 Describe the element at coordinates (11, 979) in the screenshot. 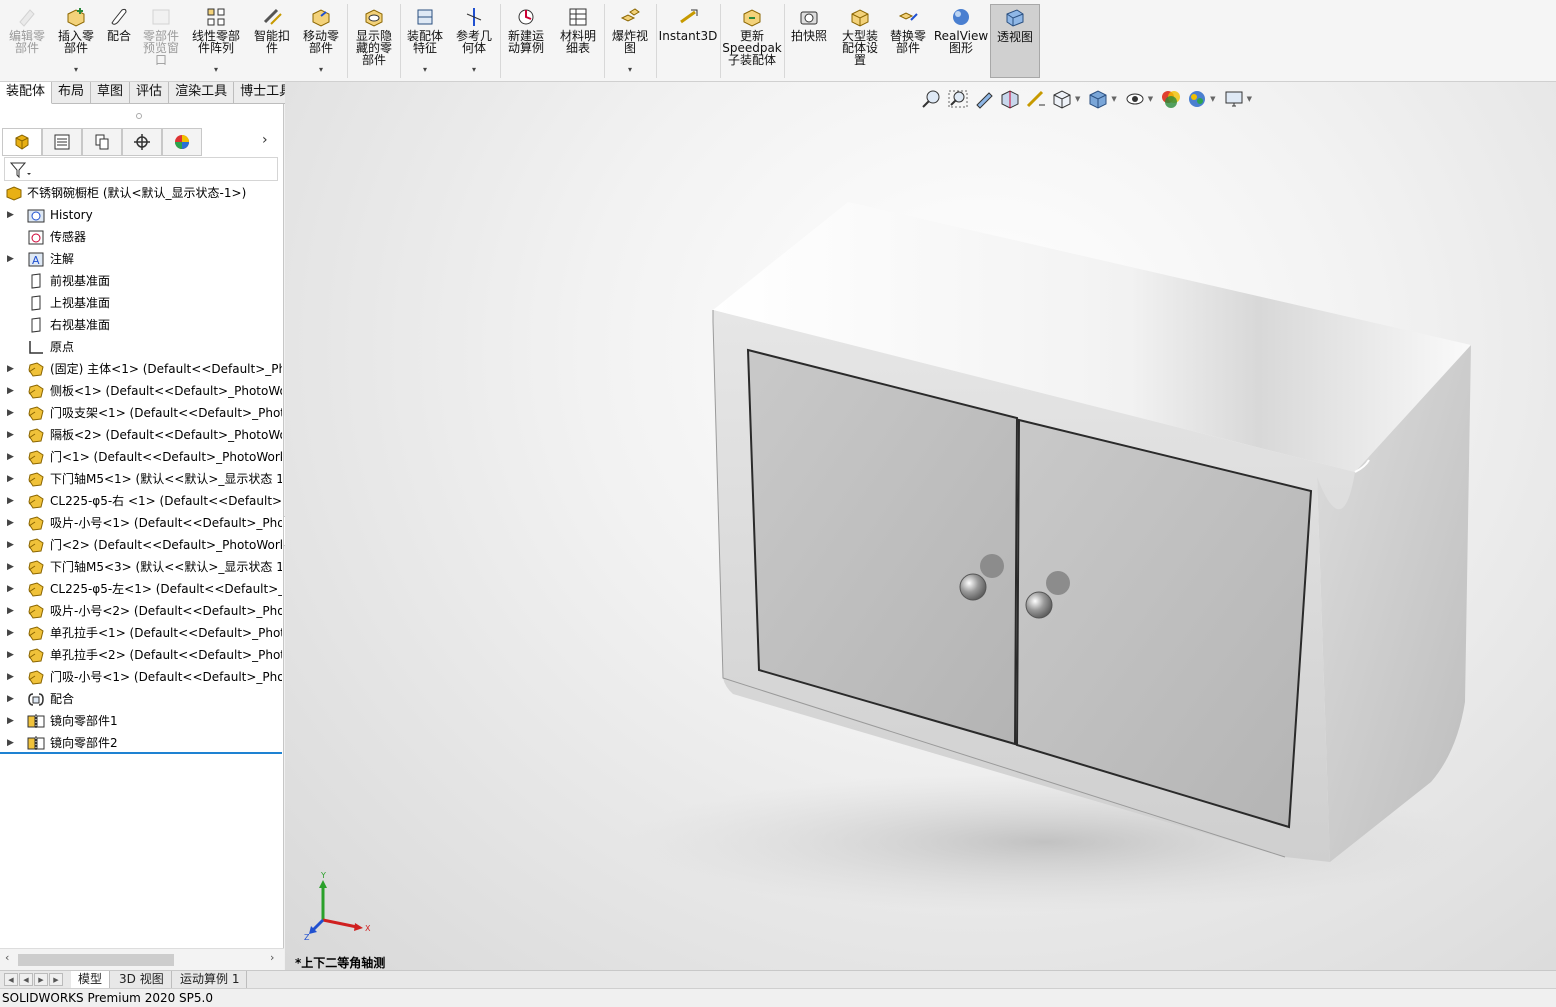

I see `first-tab-icon: ◀` at that location.